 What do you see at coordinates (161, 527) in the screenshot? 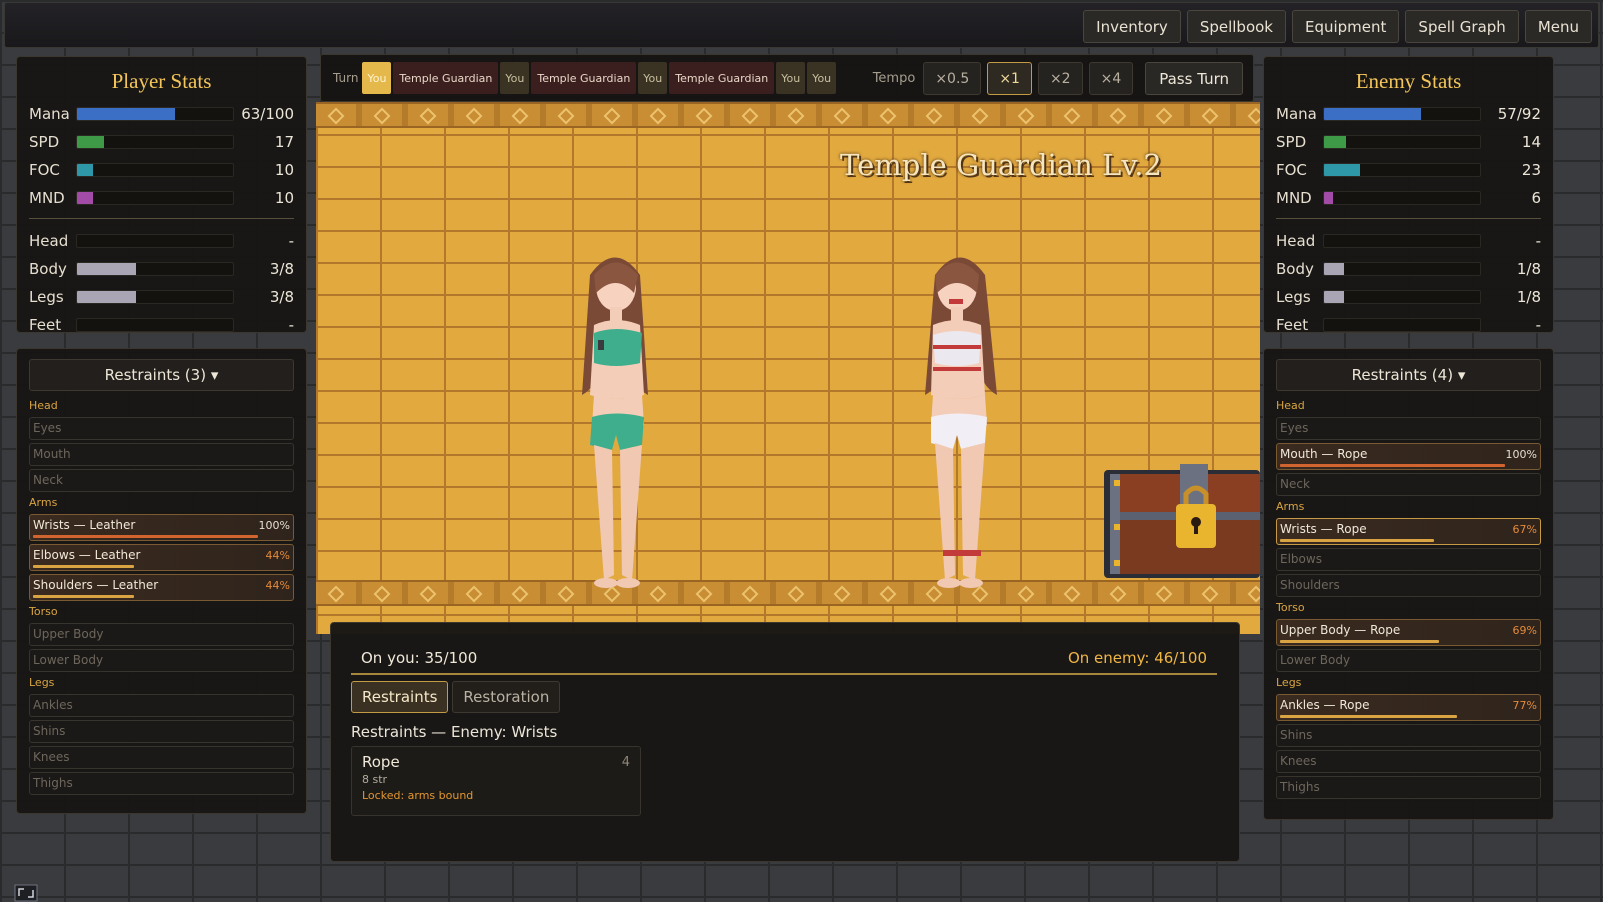
I see `restraint-slot-wrists: Wrists — Leather 100%` at bounding box center [161, 527].